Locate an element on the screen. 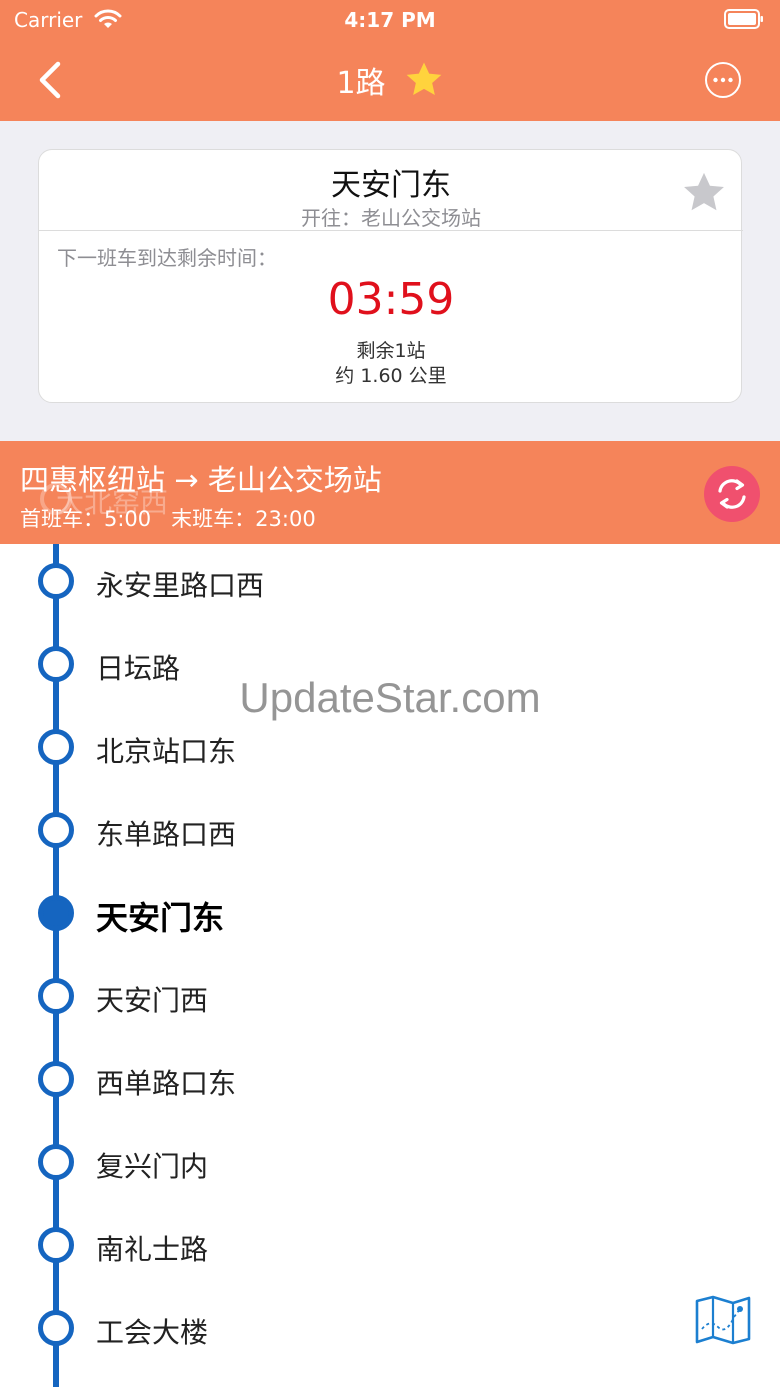  stop-name: 南礼士路 is located at coordinates (152, 1249).